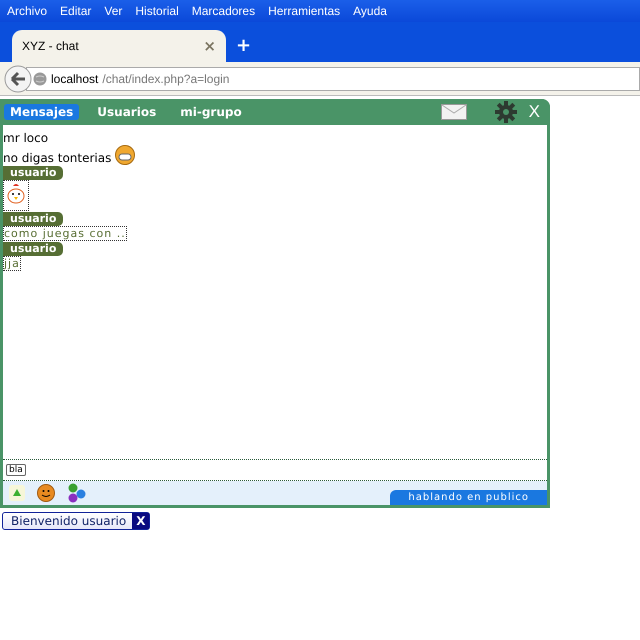 Image resolution: width=640 pixels, height=640 pixels. What do you see at coordinates (505, 112) in the screenshot?
I see `settings-icon` at bounding box center [505, 112].